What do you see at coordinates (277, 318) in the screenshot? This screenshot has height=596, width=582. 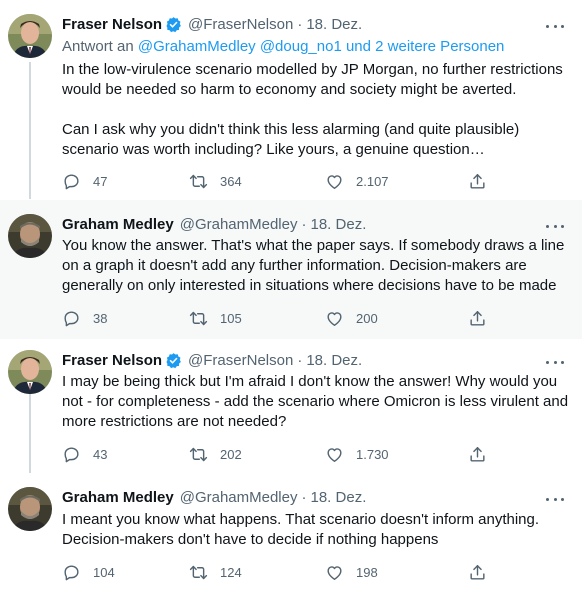 I see `action-bar: 38 105 200` at bounding box center [277, 318].